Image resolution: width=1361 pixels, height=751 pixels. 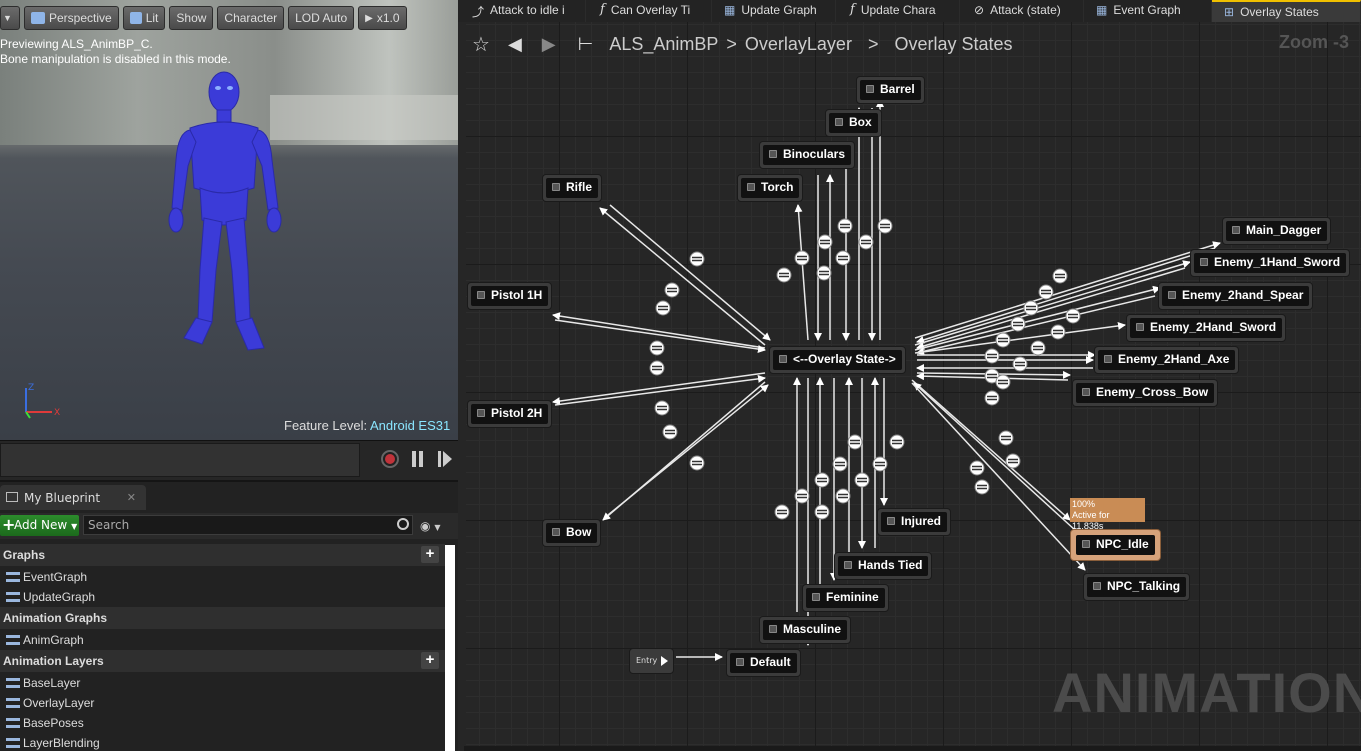 What do you see at coordinates (549, 44) in the screenshot?
I see `forward-arrow-icon: ▶` at bounding box center [549, 44].